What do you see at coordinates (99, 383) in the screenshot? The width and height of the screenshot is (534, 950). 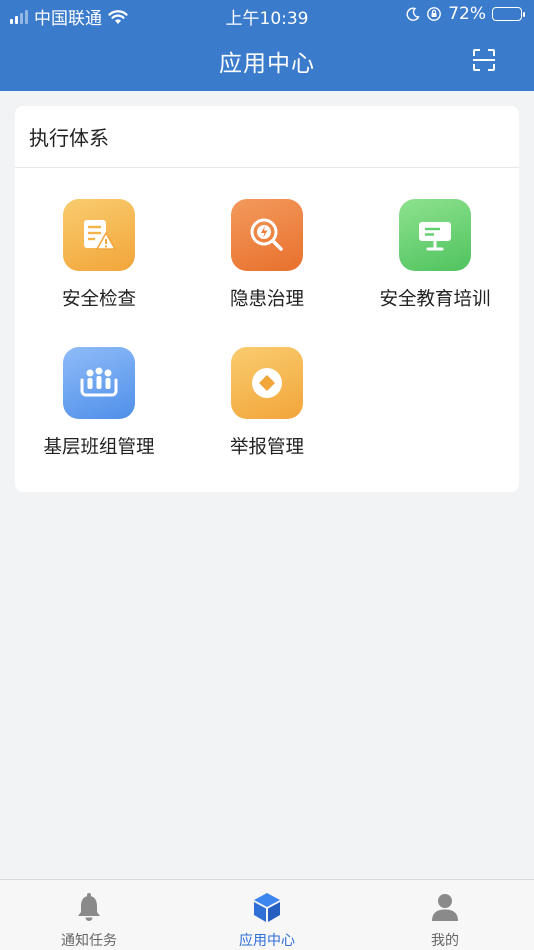 I see `team-icon` at bounding box center [99, 383].